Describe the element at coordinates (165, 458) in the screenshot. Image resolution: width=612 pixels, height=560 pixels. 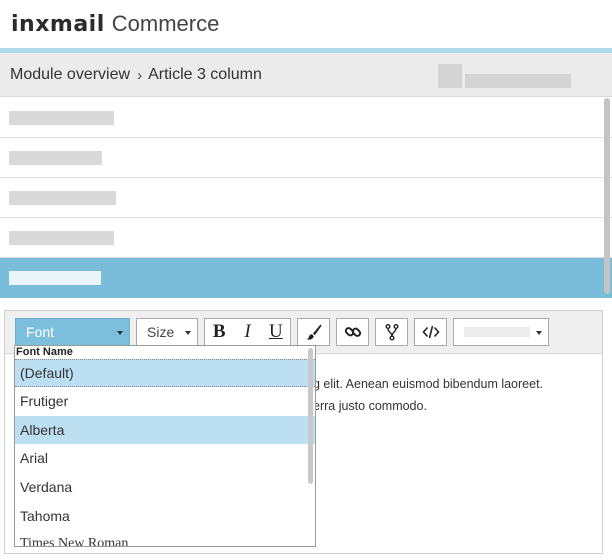
I see `font-option-arial: Arial` at that location.